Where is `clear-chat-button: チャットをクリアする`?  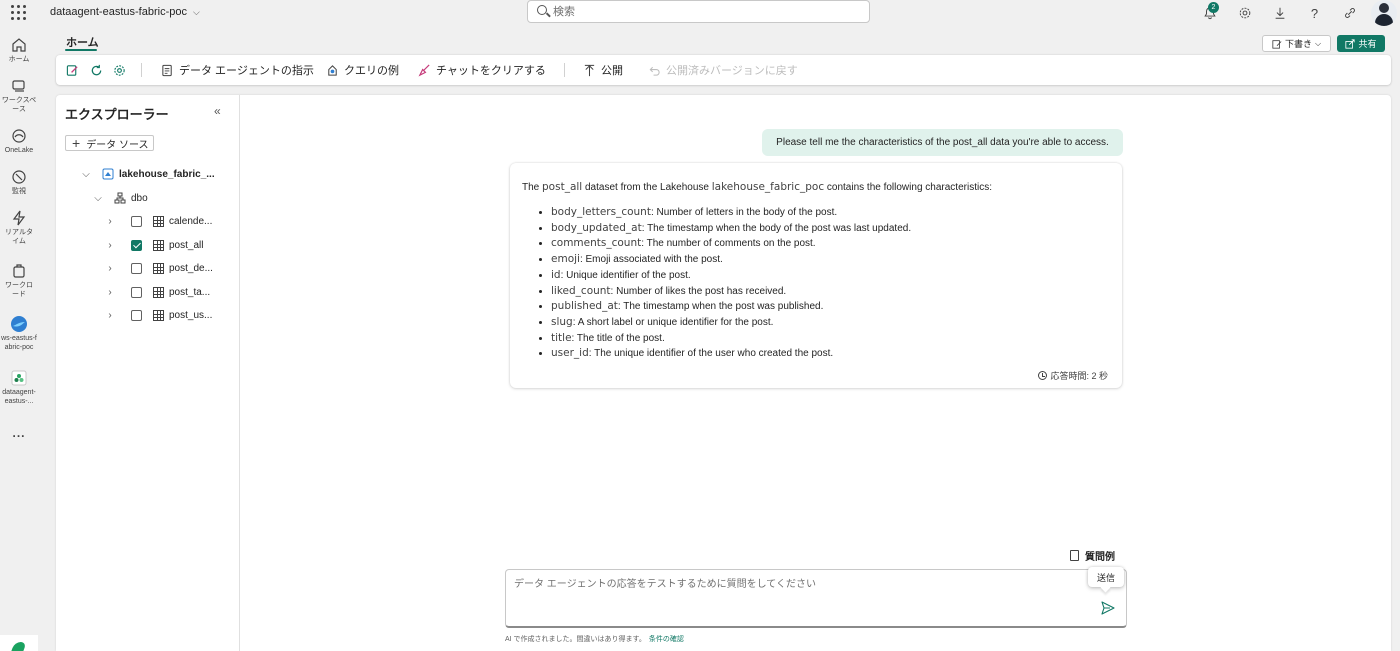 clear-chat-button: チャットをクリアする is located at coordinates (482, 70).